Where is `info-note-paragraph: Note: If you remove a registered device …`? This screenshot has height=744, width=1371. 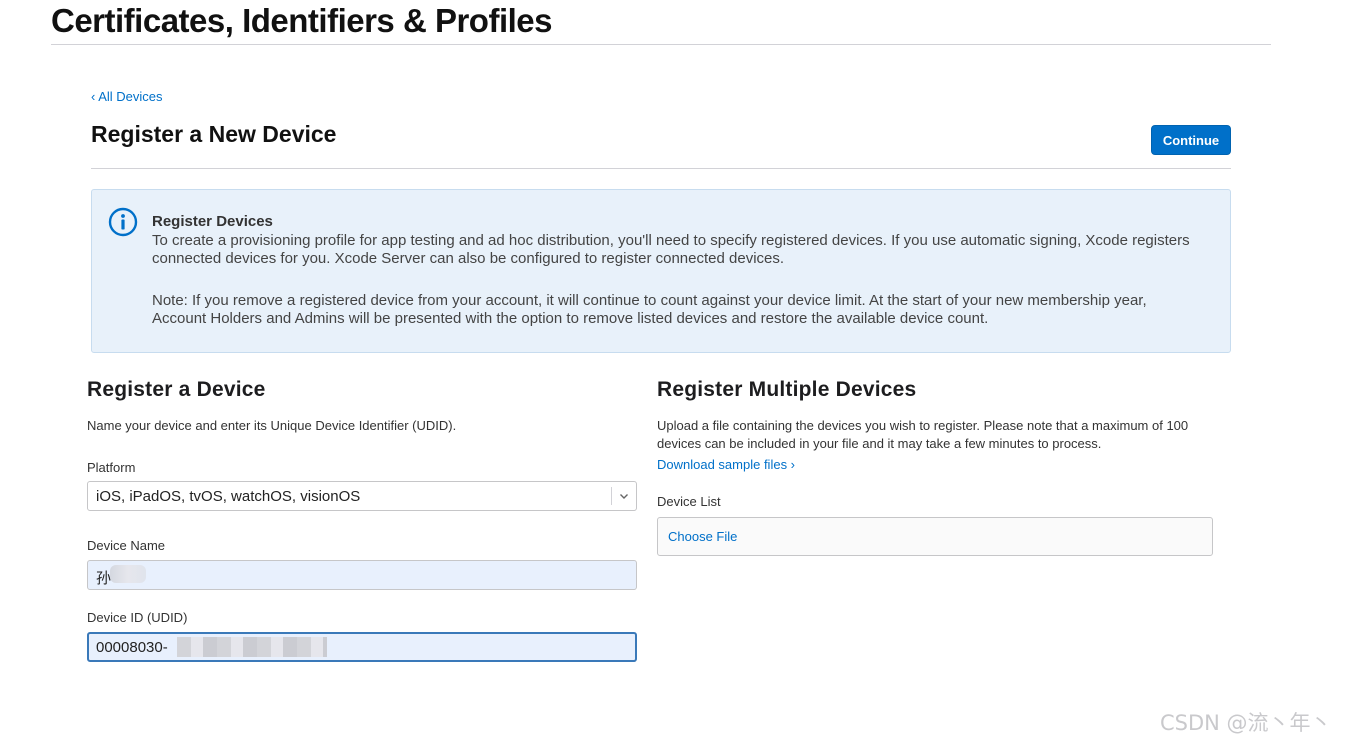 info-note-paragraph: Note: If you remove a registered device … is located at coordinates (649, 309).